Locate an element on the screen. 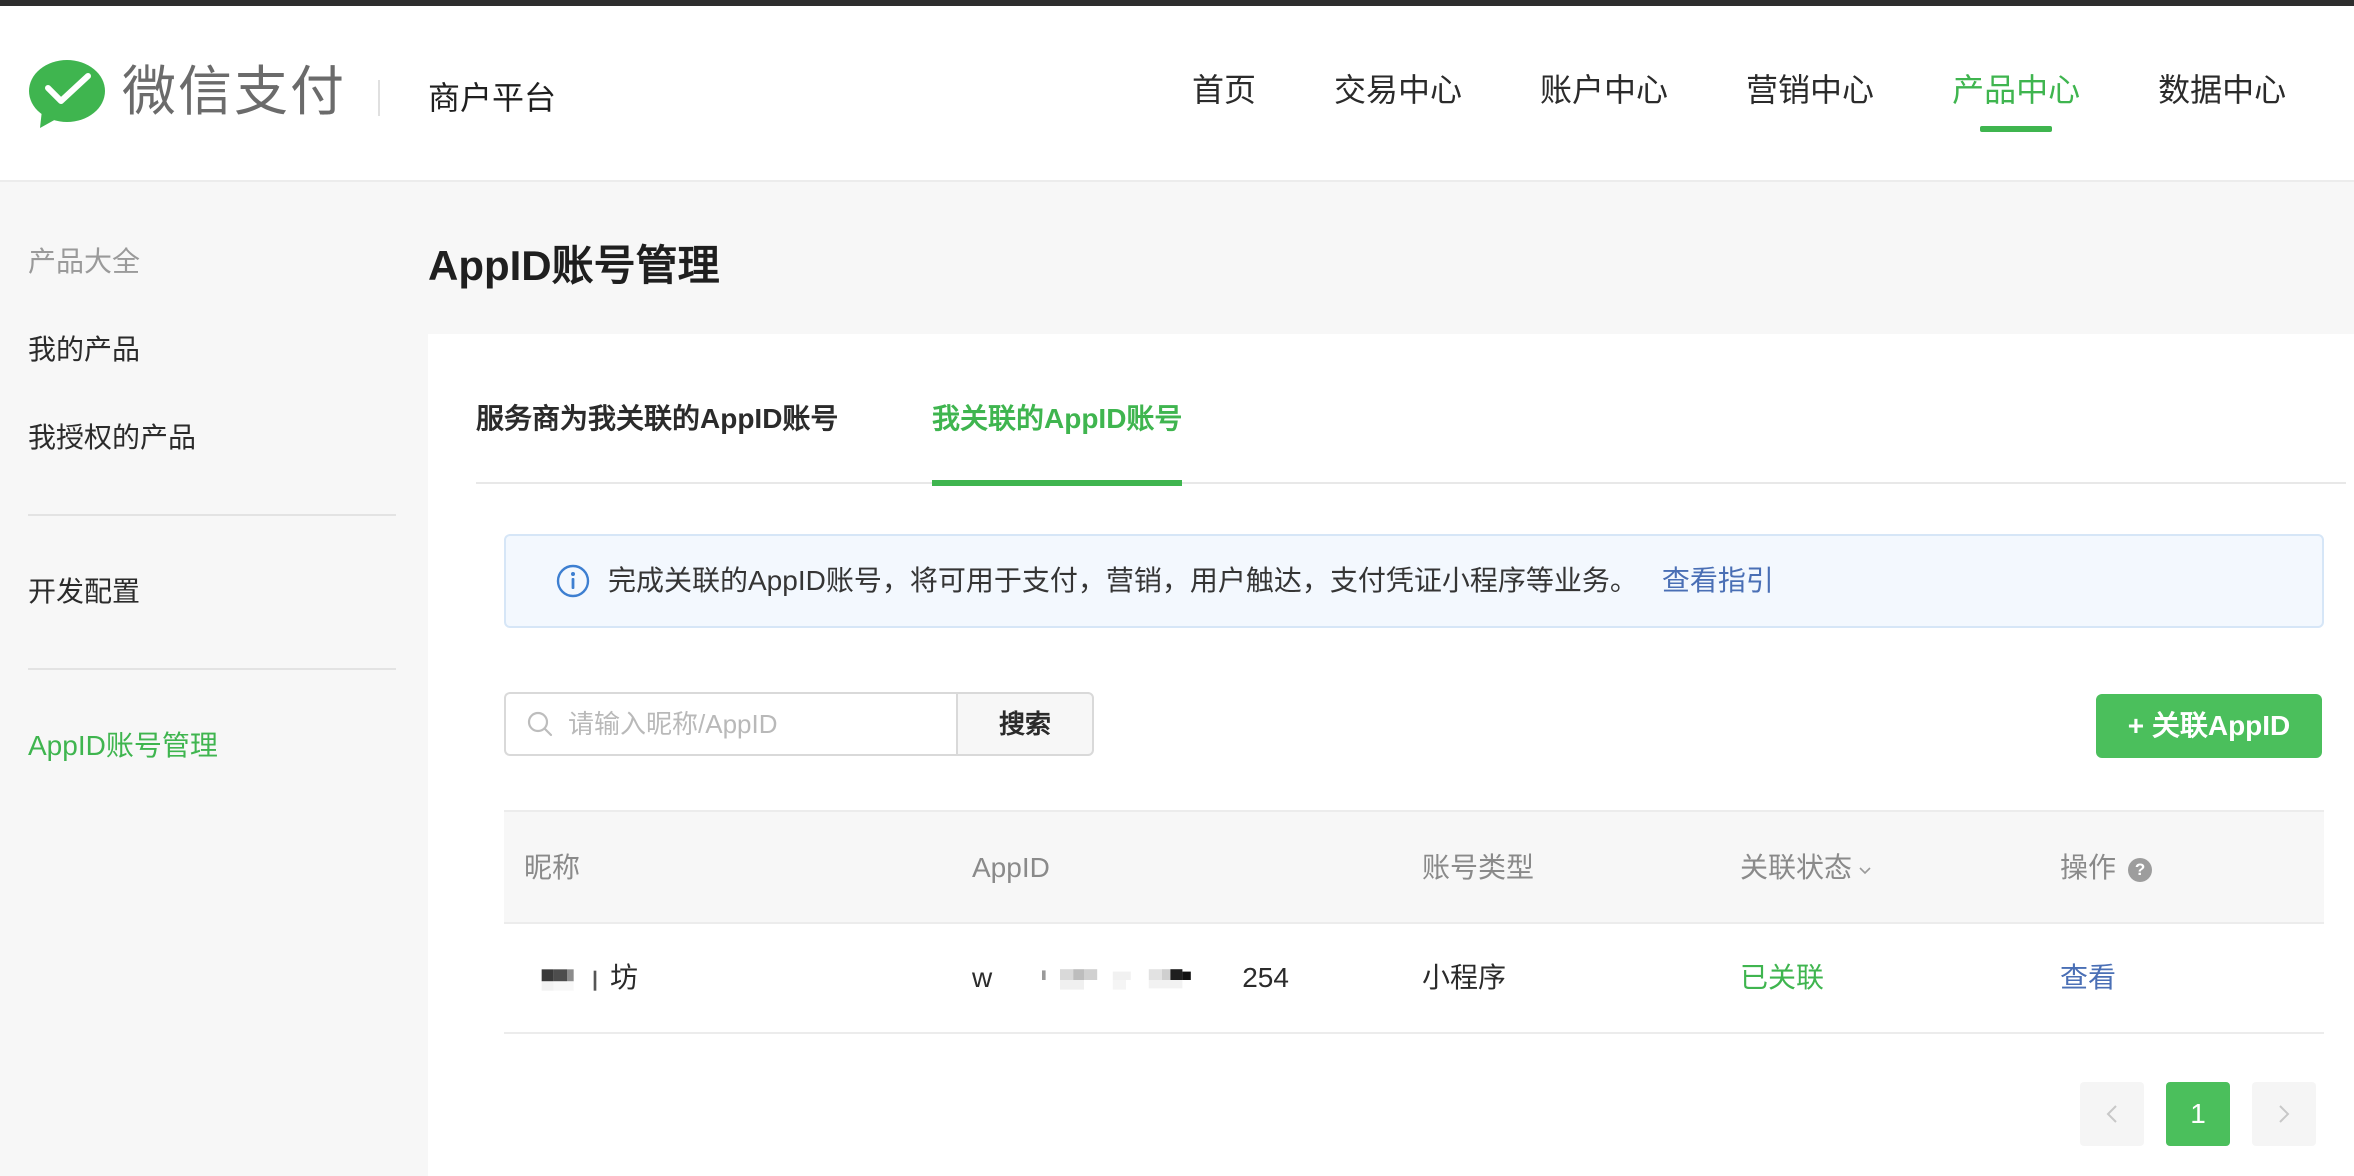  nav-item-data: 数据中心 is located at coordinates (2222, 94).